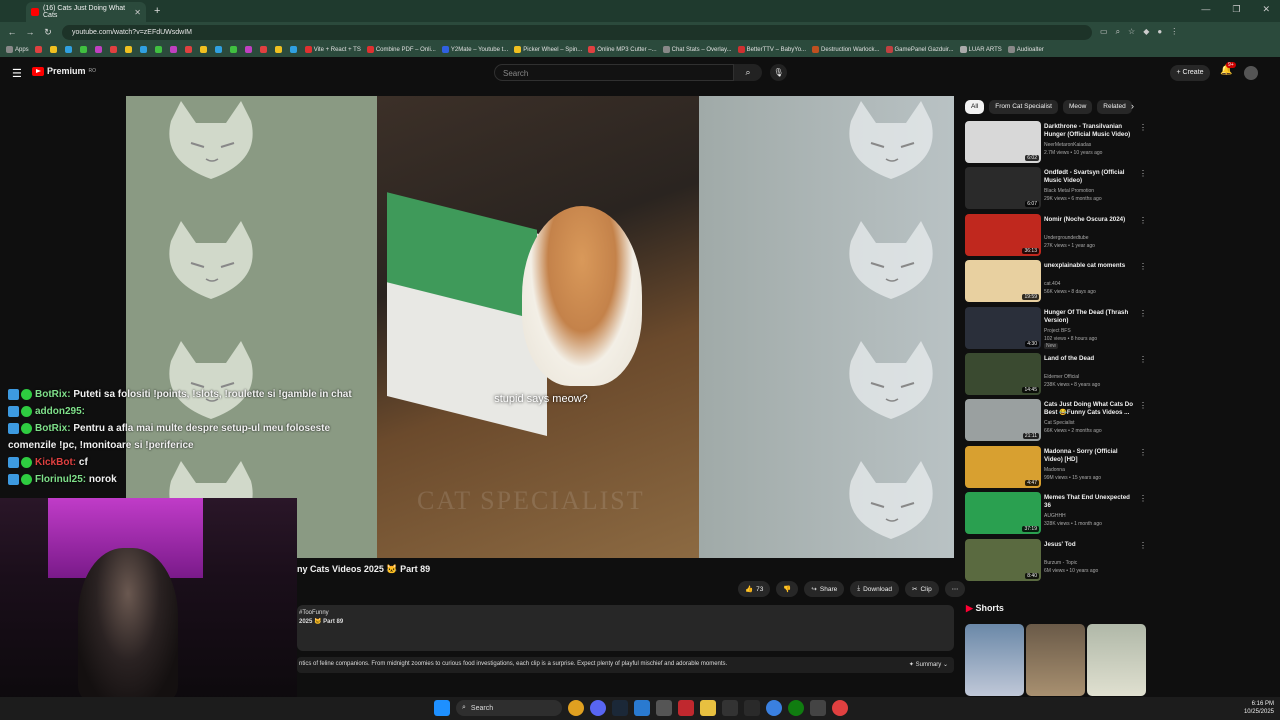 The width and height of the screenshot is (1280, 720). Describe the element at coordinates (48, 32) in the screenshot. I see `reload-icon: ↻` at that location.